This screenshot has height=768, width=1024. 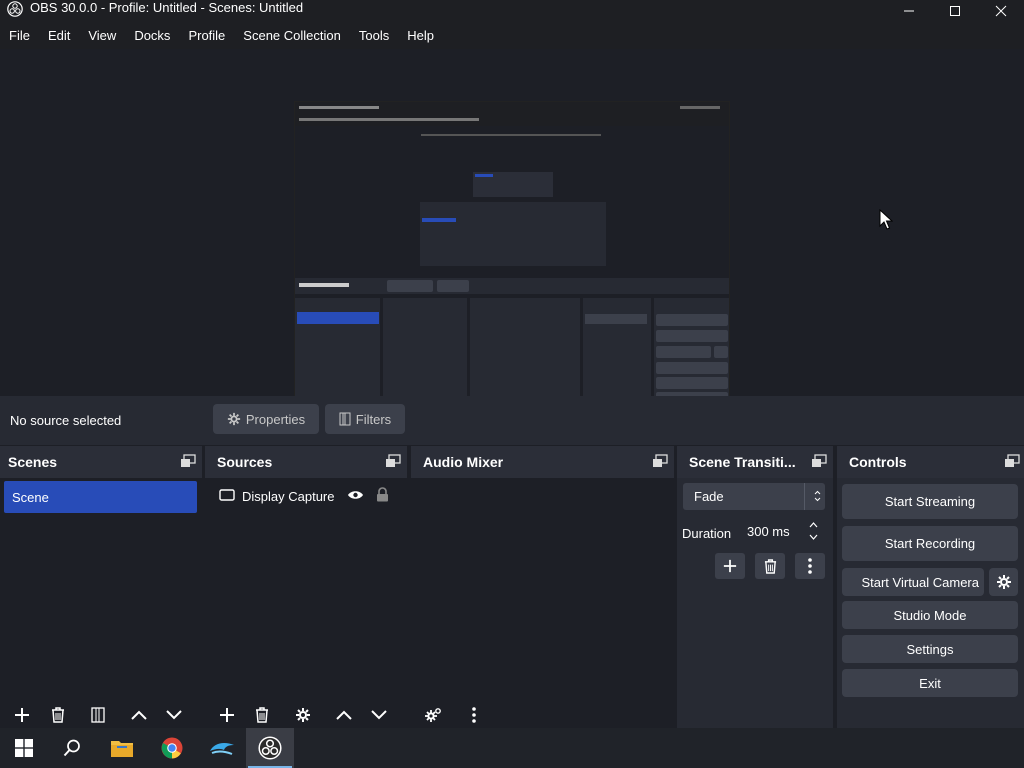 I want to click on exit-button: Exit, so click(x=930, y=683).